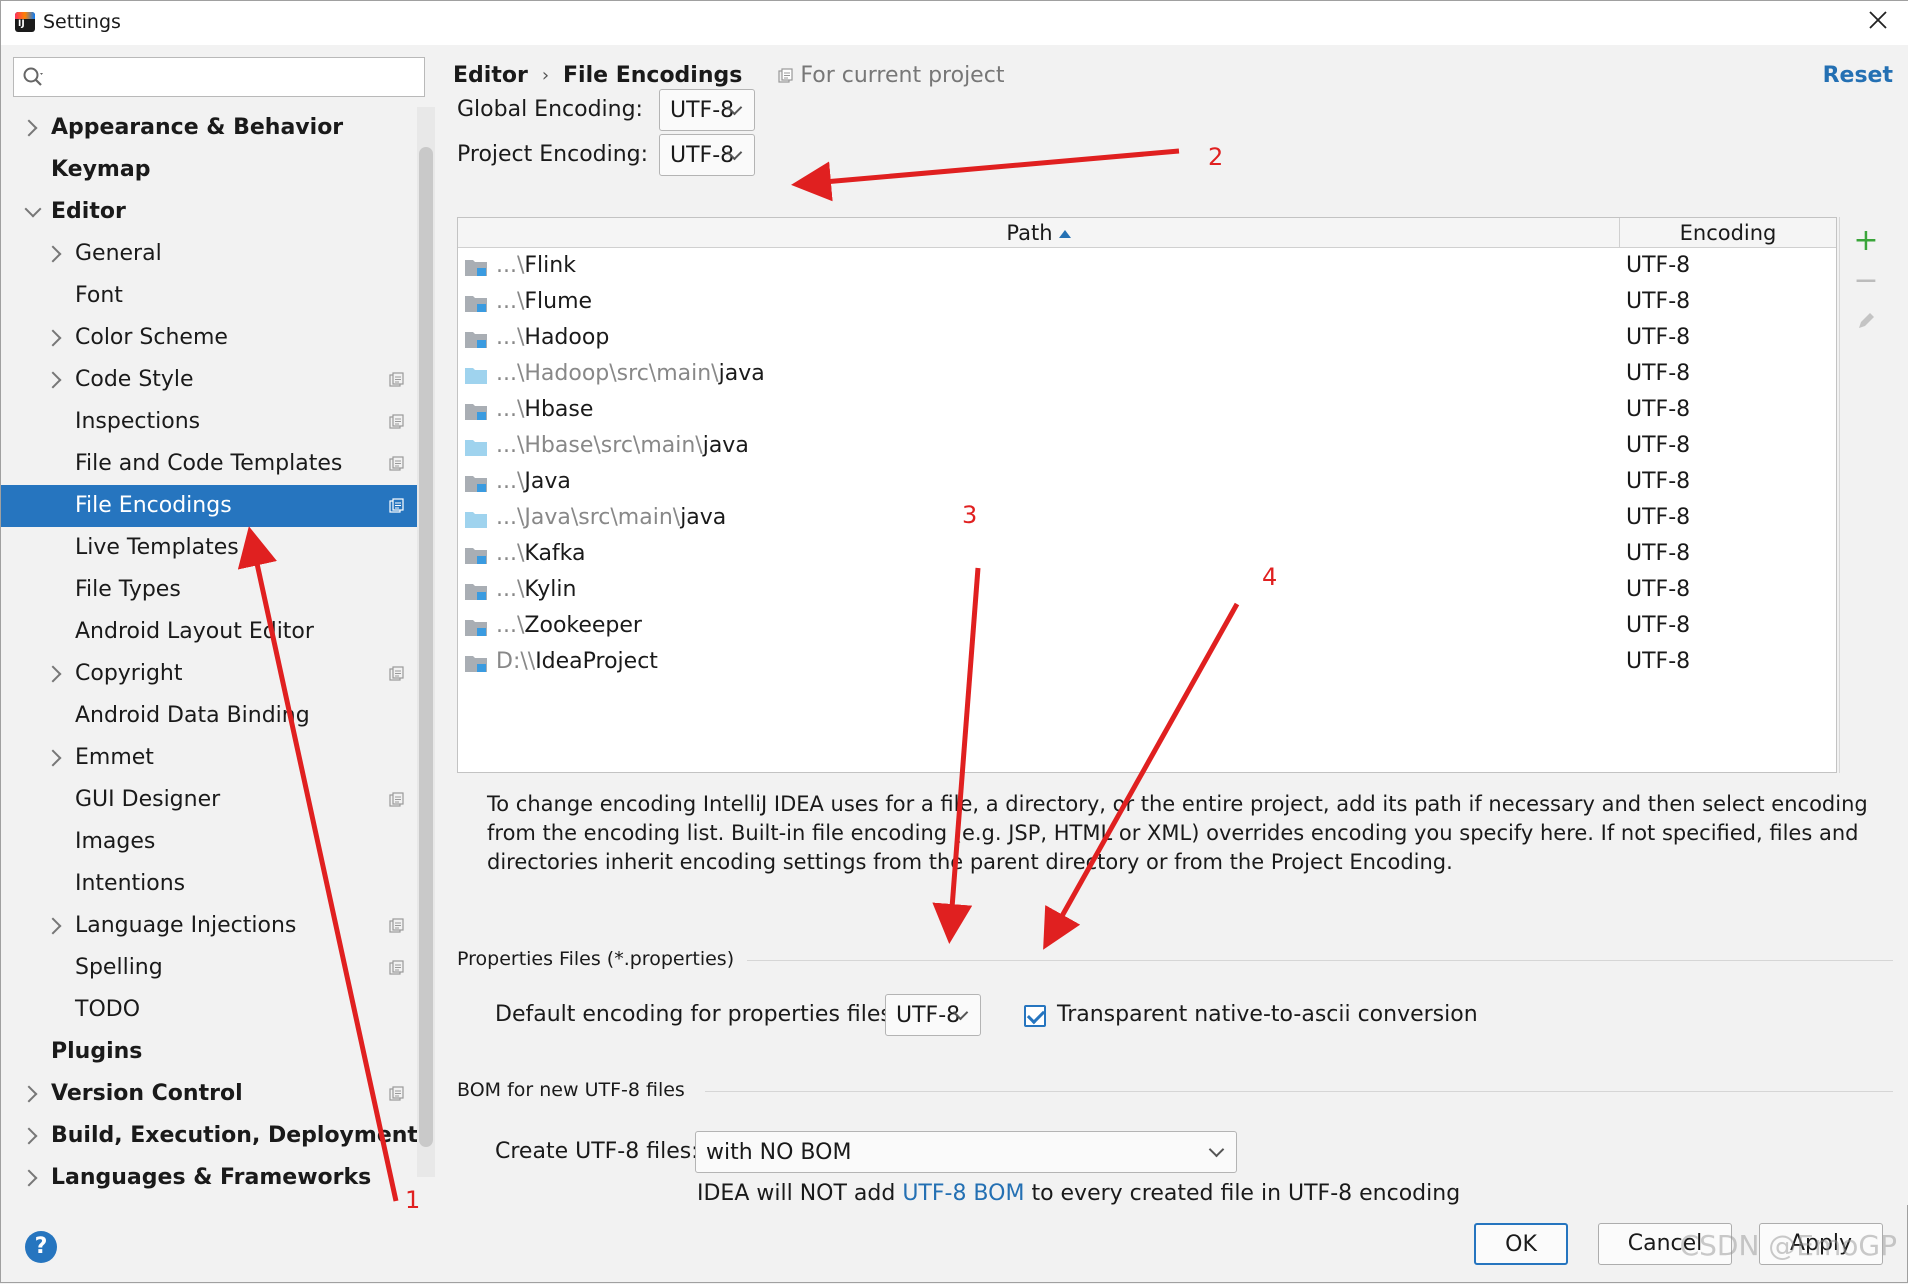 This screenshot has height=1284, width=1908. Describe the element at coordinates (209, 926) in the screenshot. I see `sidebar-item: Language Injections` at that location.